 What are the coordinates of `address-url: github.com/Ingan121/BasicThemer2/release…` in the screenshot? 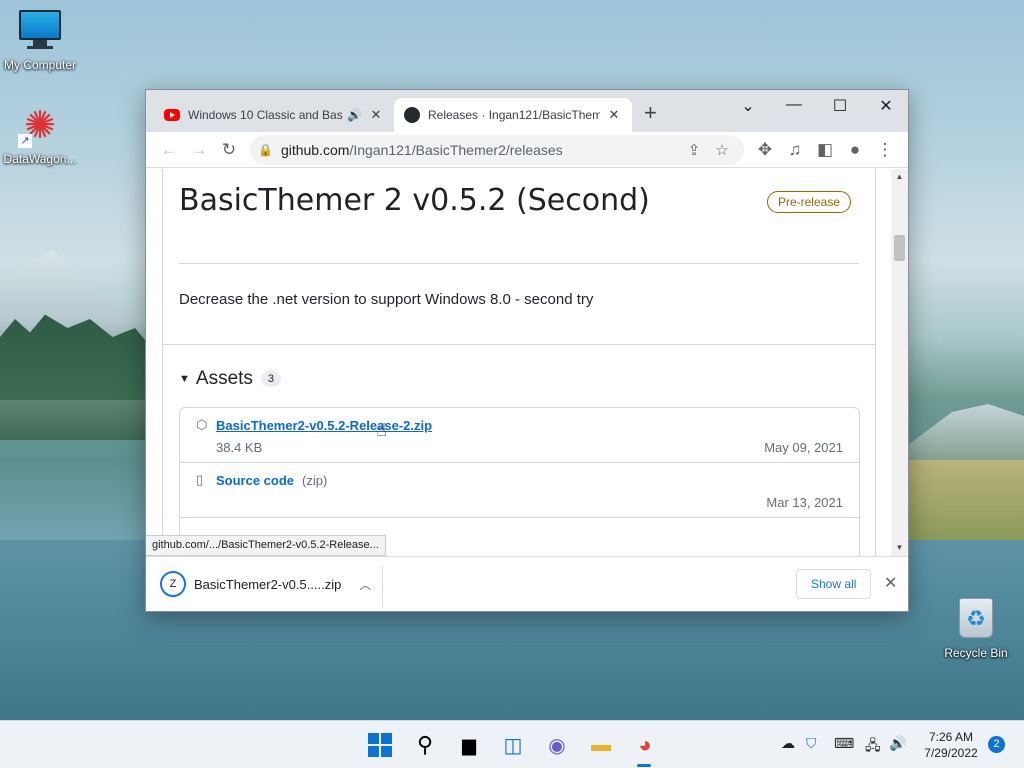 It's located at (480, 150).